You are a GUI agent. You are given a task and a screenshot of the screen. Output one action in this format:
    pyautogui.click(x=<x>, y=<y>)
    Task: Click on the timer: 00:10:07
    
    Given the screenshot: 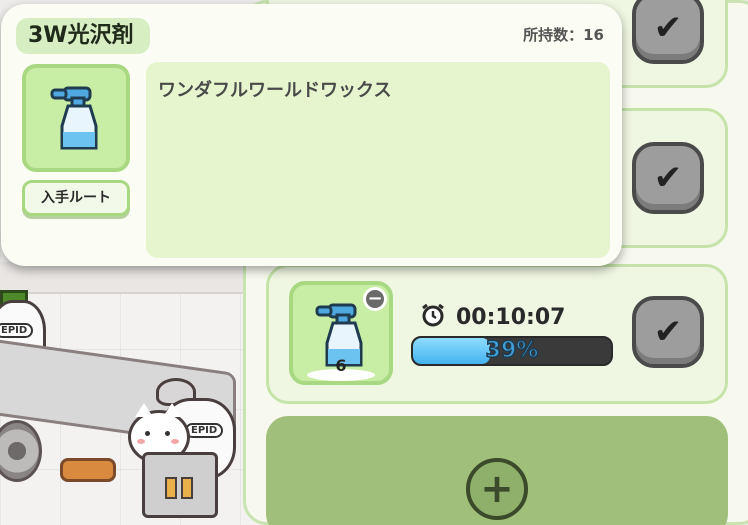 What is the action you would take?
    pyautogui.click(x=492, y=317)
    